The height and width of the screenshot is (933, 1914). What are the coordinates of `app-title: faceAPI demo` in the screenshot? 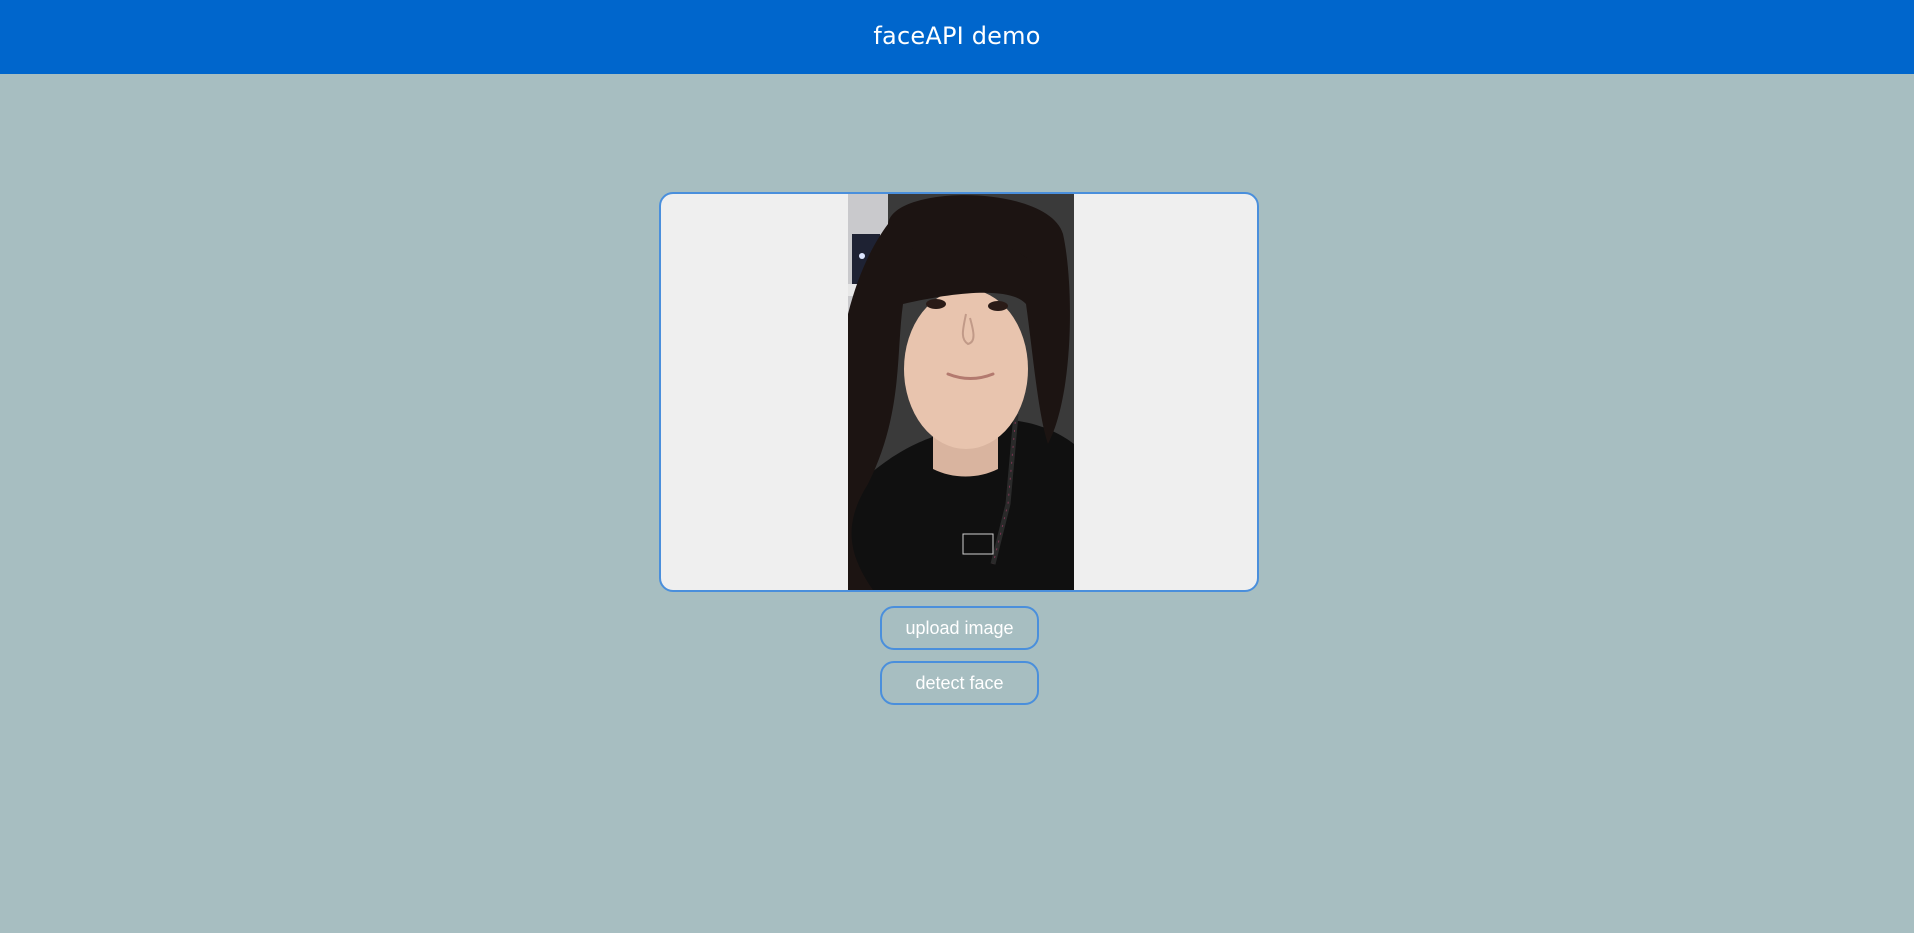 It's located at (957, 36).